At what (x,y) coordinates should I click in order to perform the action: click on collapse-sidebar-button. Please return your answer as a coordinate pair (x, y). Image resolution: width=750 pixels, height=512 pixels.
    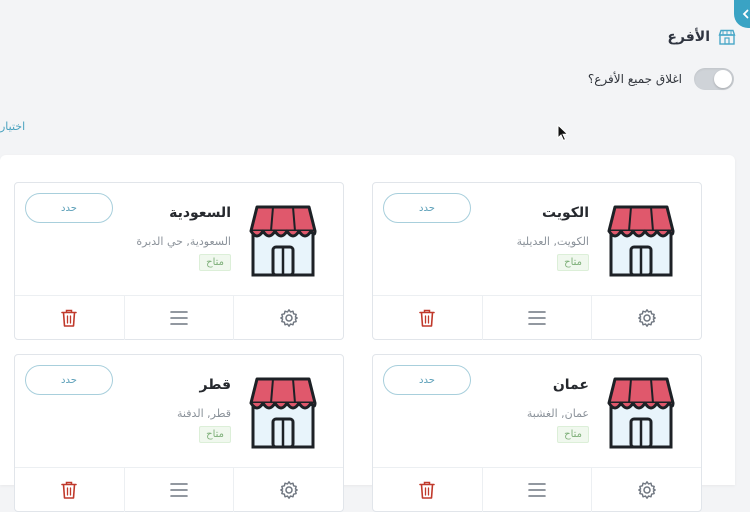
    Looking at the image, I should click on (742, 14).